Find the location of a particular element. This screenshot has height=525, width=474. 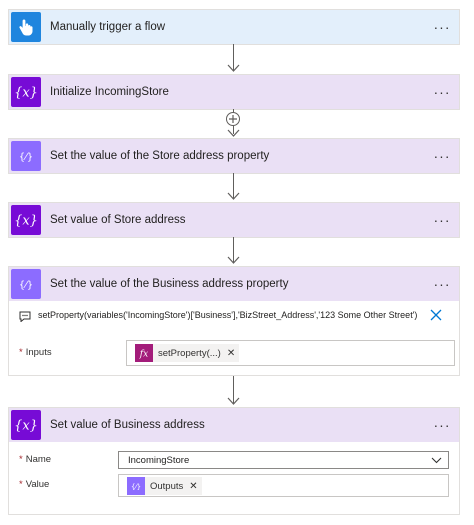

step-title: Set value of Business address is located at coordinates (127, 425).